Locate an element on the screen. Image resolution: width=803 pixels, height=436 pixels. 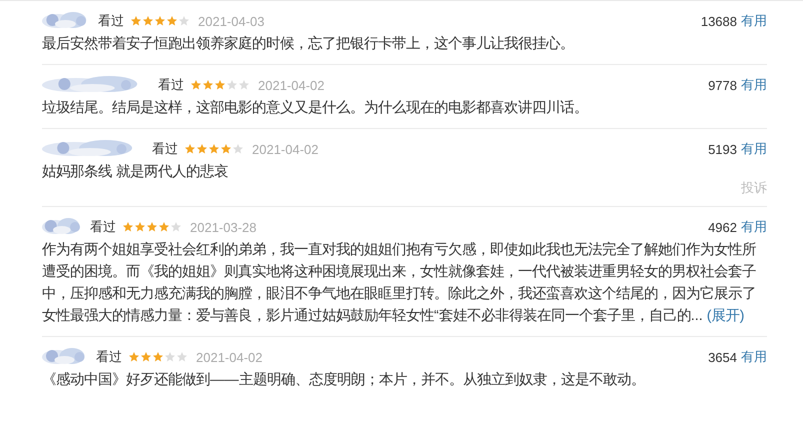
comment-text: 垃圾结尾。结局是这样，这部电影的意义又是什么。为什么现在的电影都喜欢讲四川话。 is located at coordinates (315, 108).